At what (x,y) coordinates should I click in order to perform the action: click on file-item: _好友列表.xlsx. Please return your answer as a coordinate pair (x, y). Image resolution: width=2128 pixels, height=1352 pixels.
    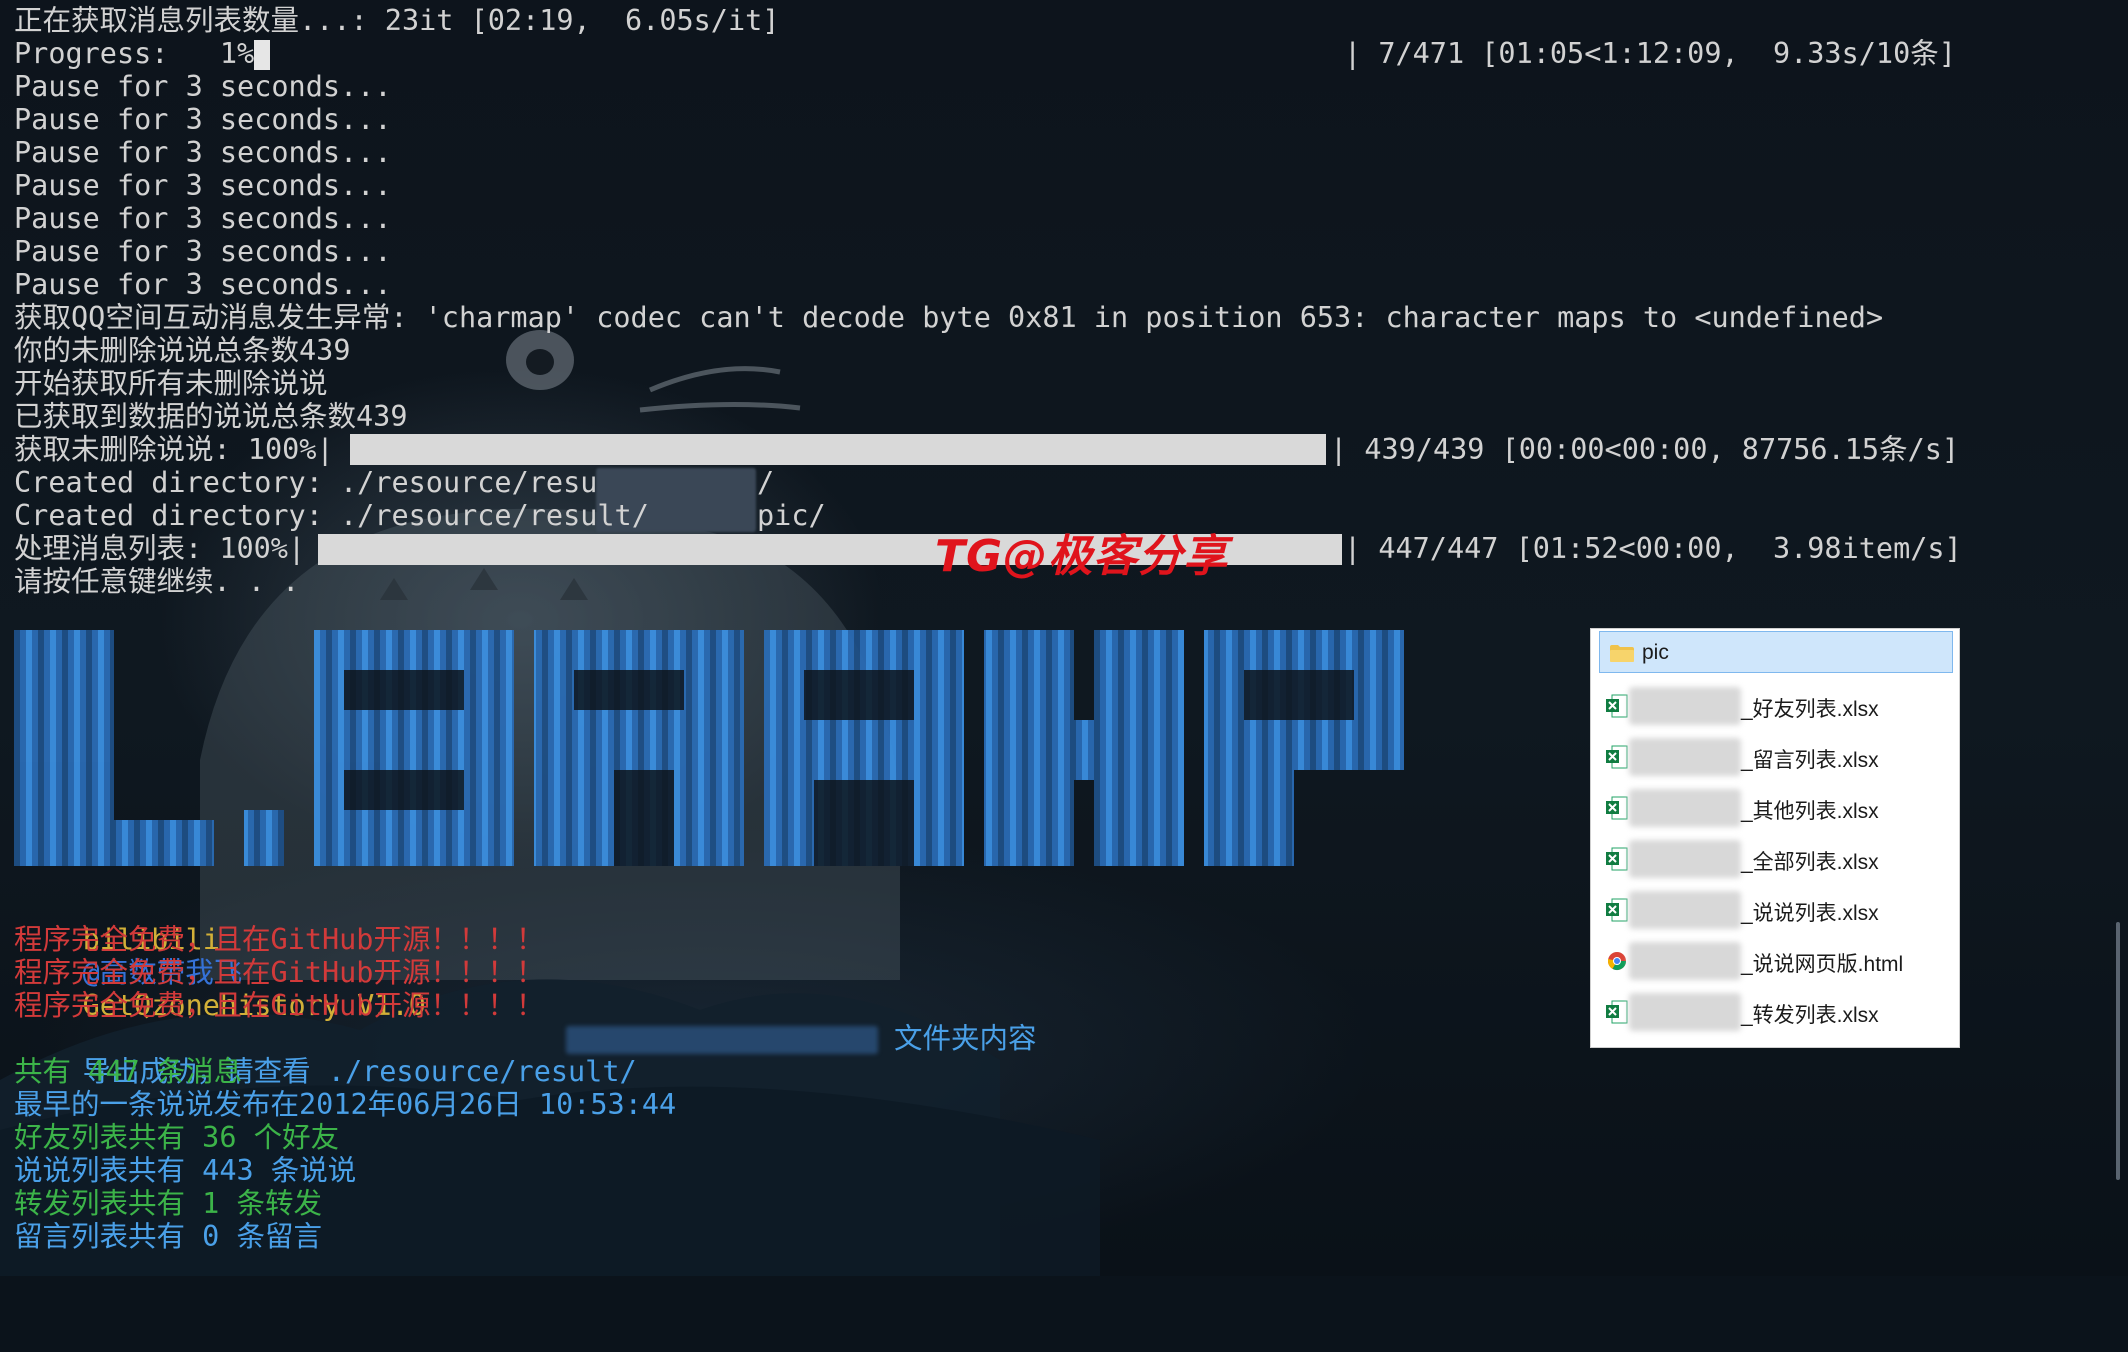
    Looking at the image, I should click on (1776, 706).